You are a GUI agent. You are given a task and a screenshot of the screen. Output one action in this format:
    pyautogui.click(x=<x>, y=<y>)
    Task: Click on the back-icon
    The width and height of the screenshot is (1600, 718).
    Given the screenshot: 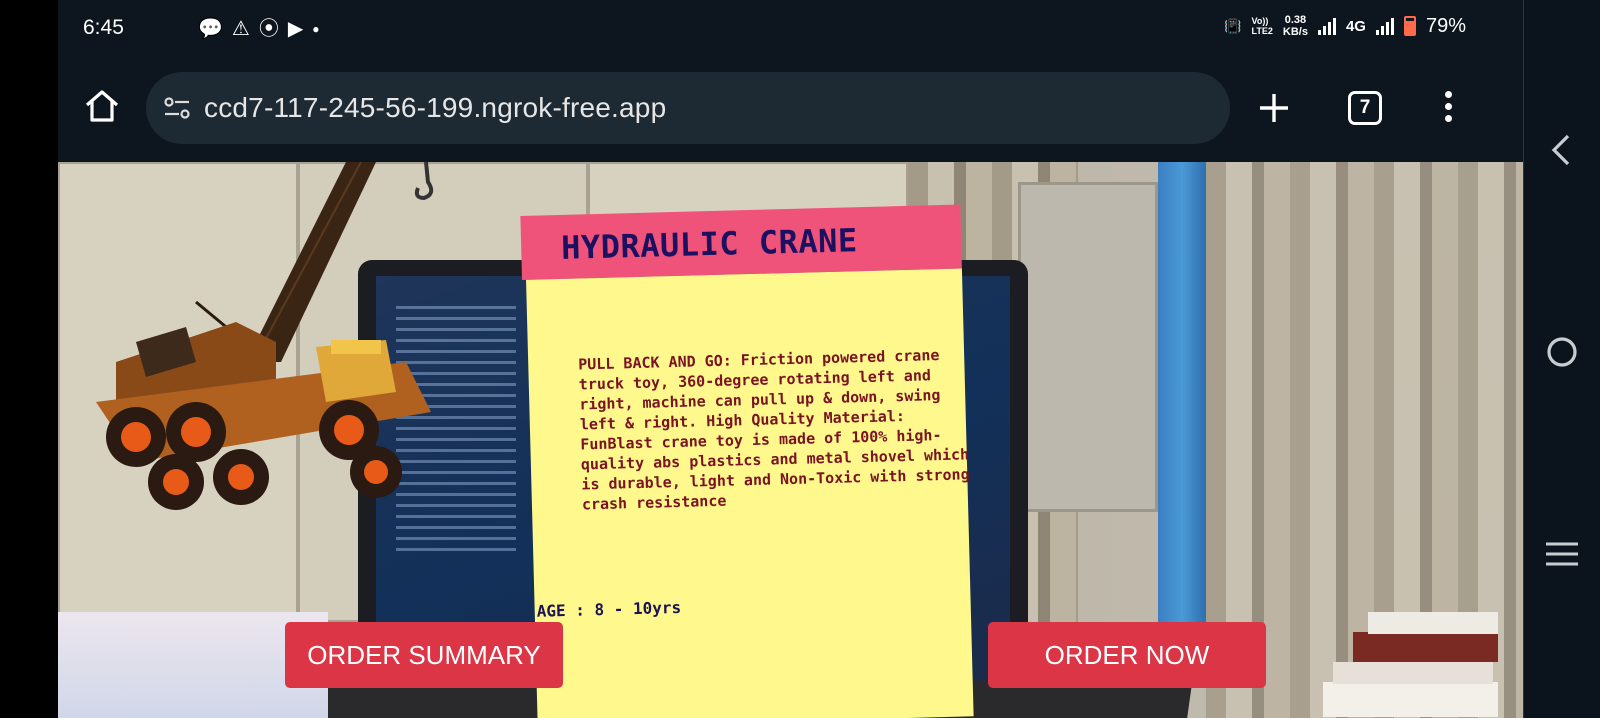 What is the action you would take?
    pyautogui.click(x=1562, y=150)
    